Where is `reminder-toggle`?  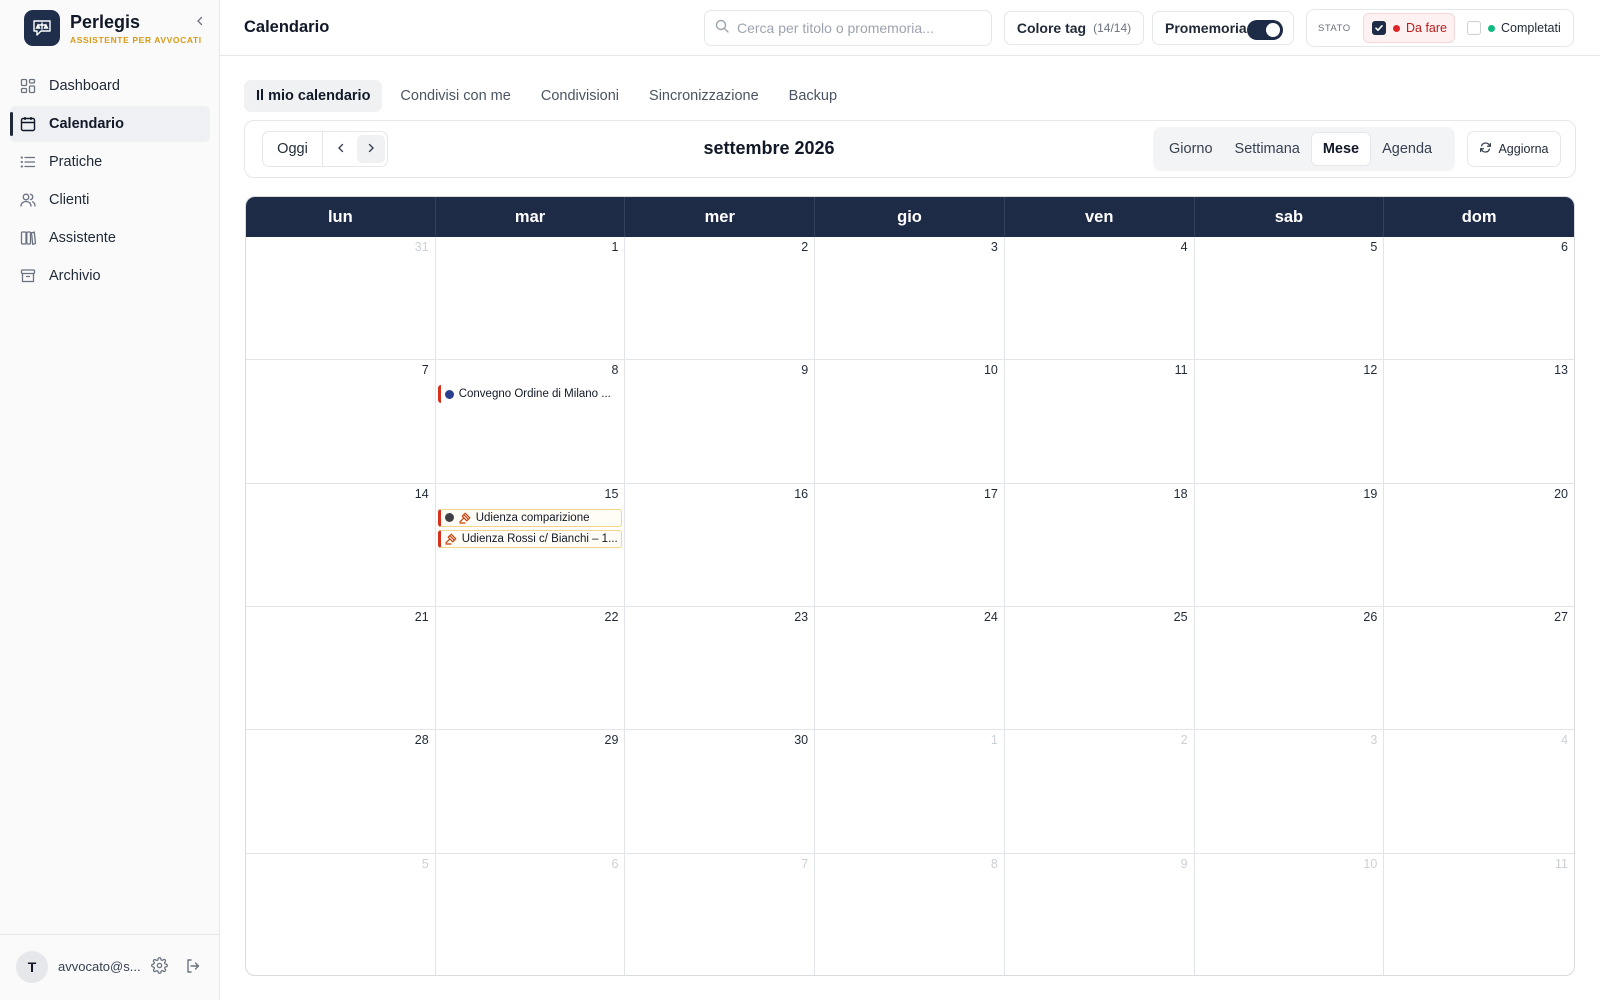
reminder-toggle is located at coordinates (1265, 30).